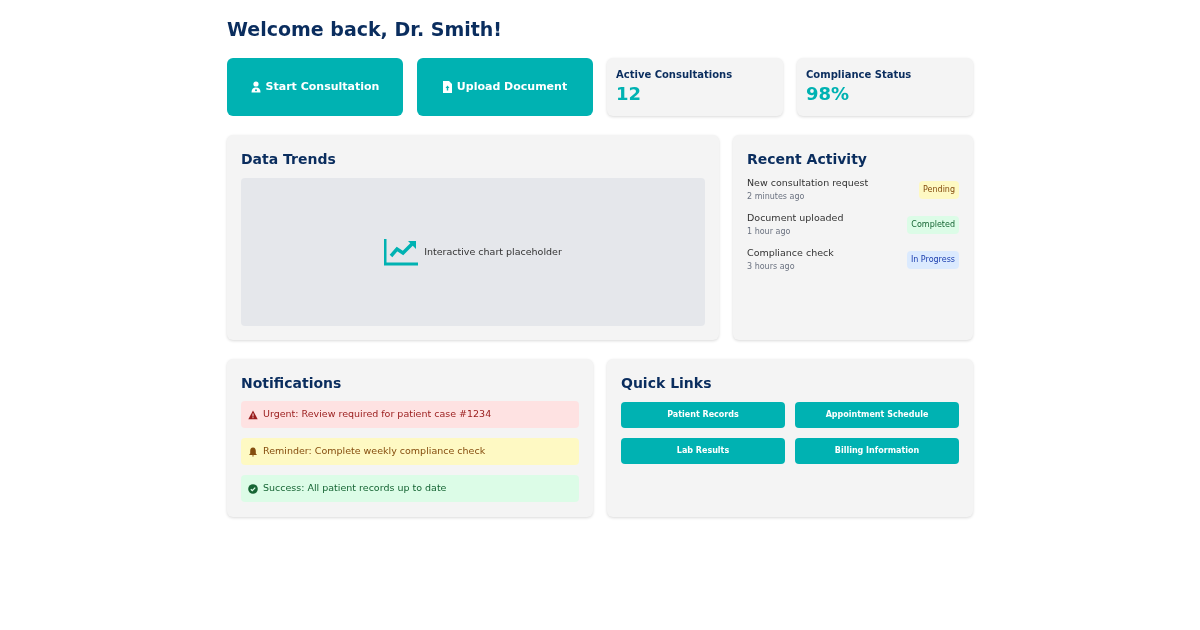  I want to click on card-title: Quick Links, so click(667, 383).